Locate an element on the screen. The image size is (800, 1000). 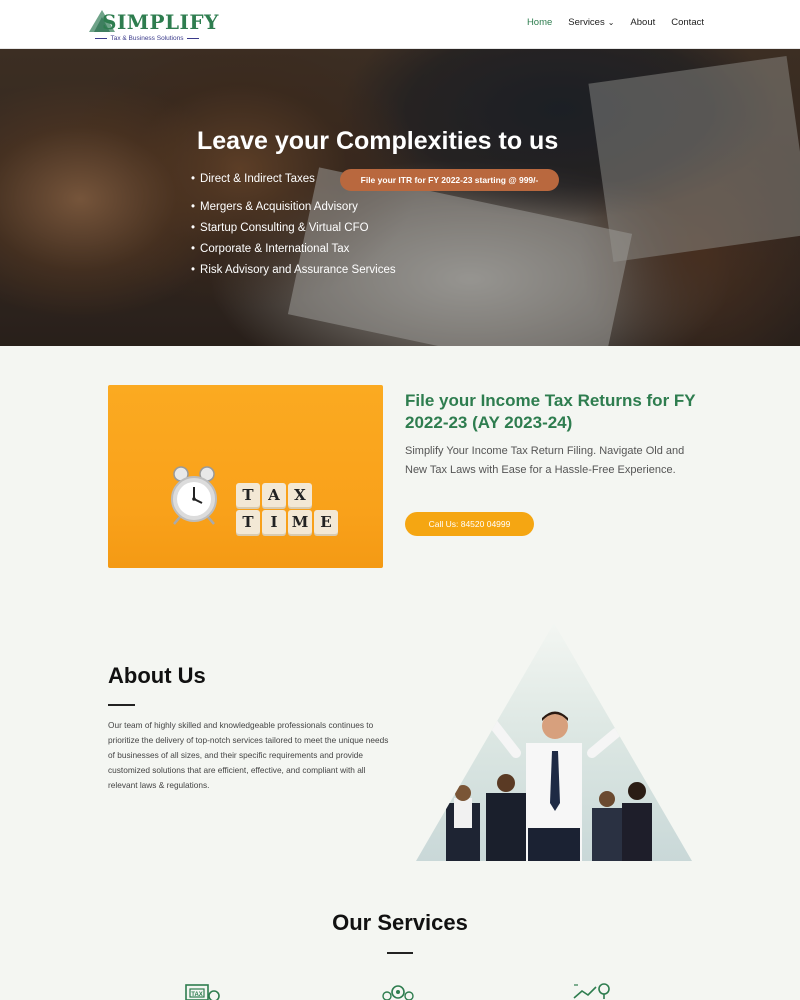
nav-home: Home is located at coordinates (539, 22).